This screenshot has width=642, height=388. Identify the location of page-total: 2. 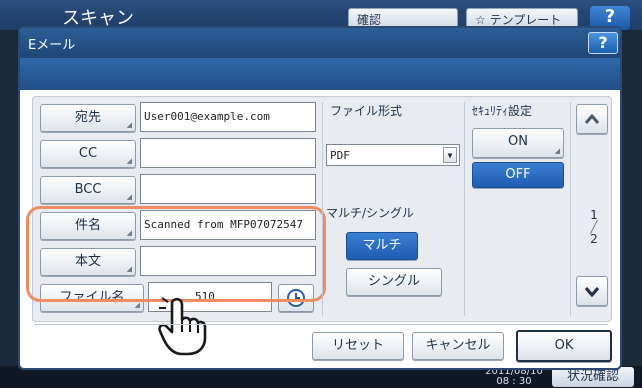
(594, 239).